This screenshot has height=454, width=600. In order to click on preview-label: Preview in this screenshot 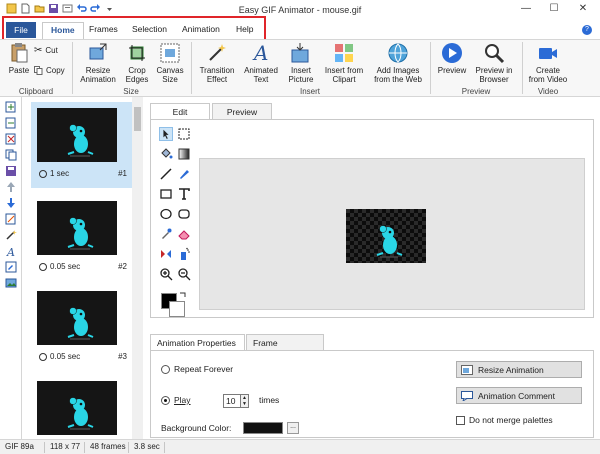, I will do `click(452, 70)`.